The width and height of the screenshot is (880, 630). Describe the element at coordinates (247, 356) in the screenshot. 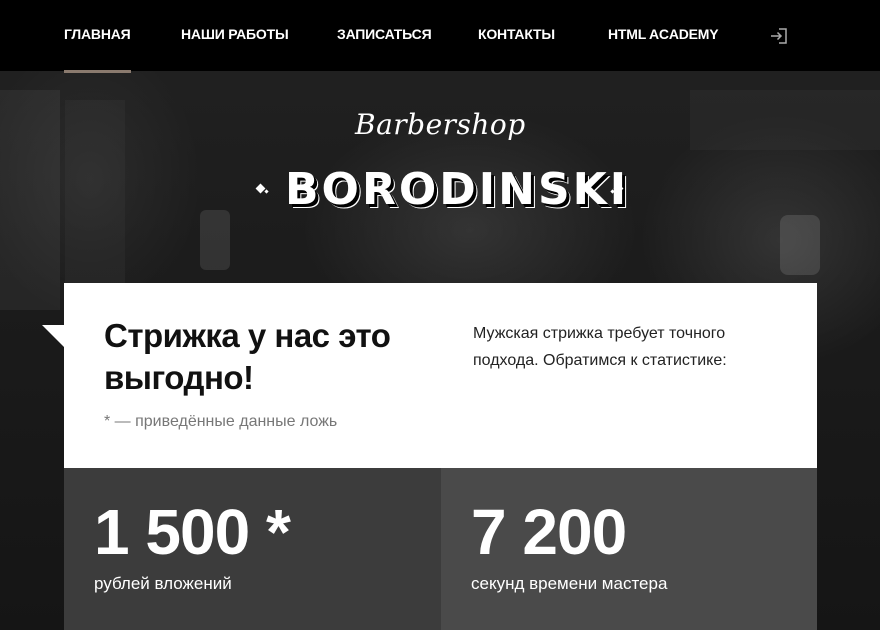

I see `intro-title: Стрижка у нас это выгодно!` at that location.